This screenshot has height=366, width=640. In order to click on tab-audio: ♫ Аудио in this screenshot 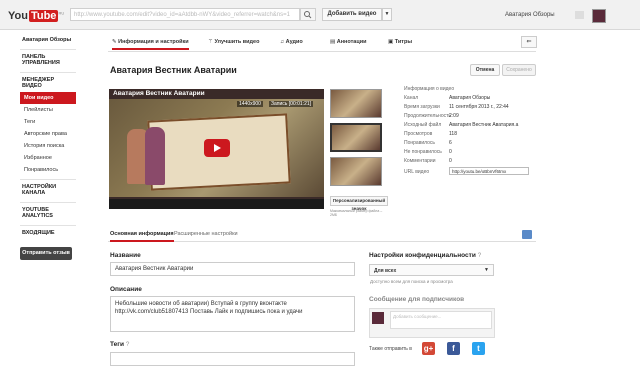, I will do `click(291, 42)`.